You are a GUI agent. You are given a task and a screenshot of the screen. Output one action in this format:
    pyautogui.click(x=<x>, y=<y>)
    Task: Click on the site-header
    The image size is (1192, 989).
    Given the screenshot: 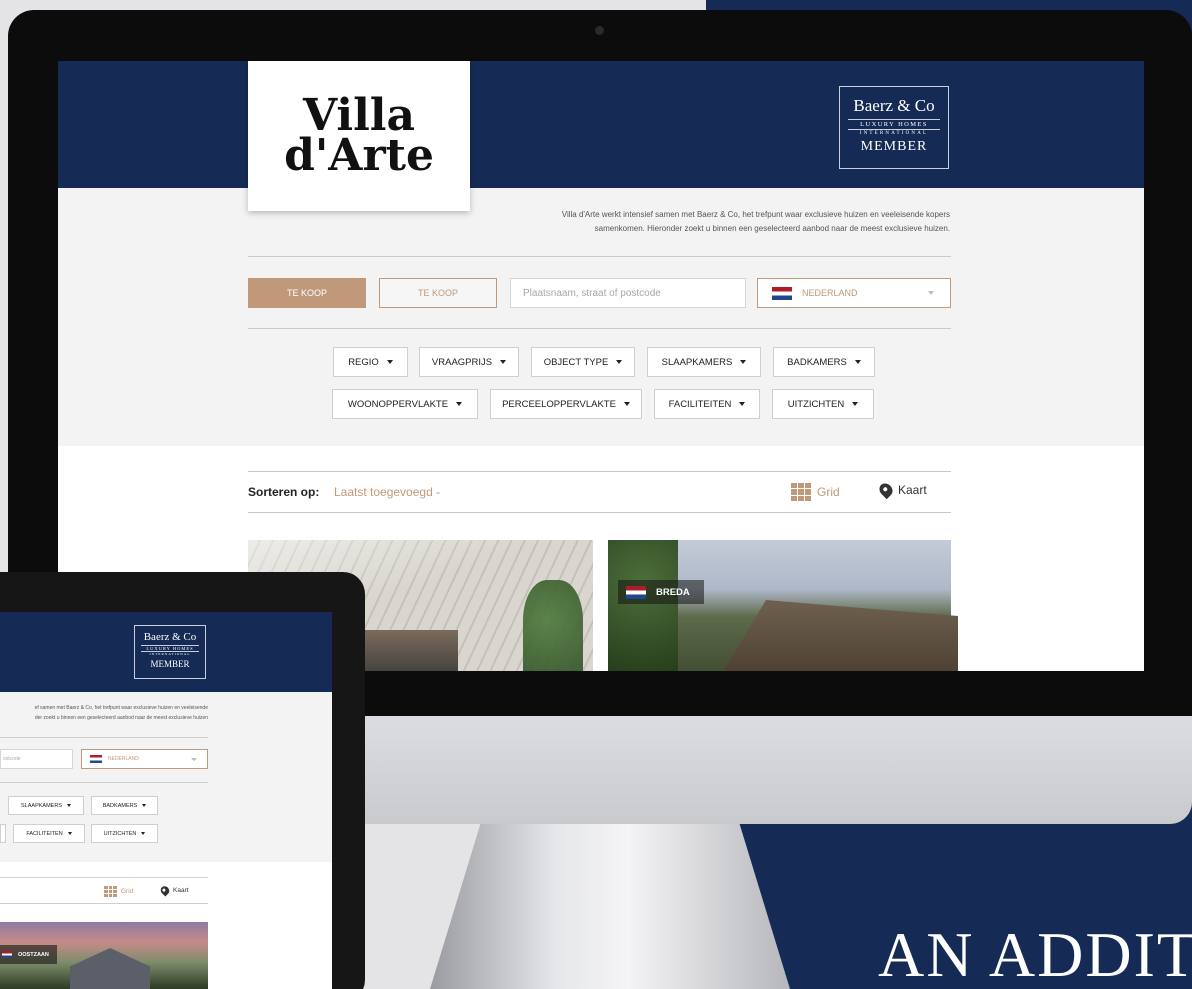 What is the action you would take?
    pyautogui.click(x=601, y=124)
    